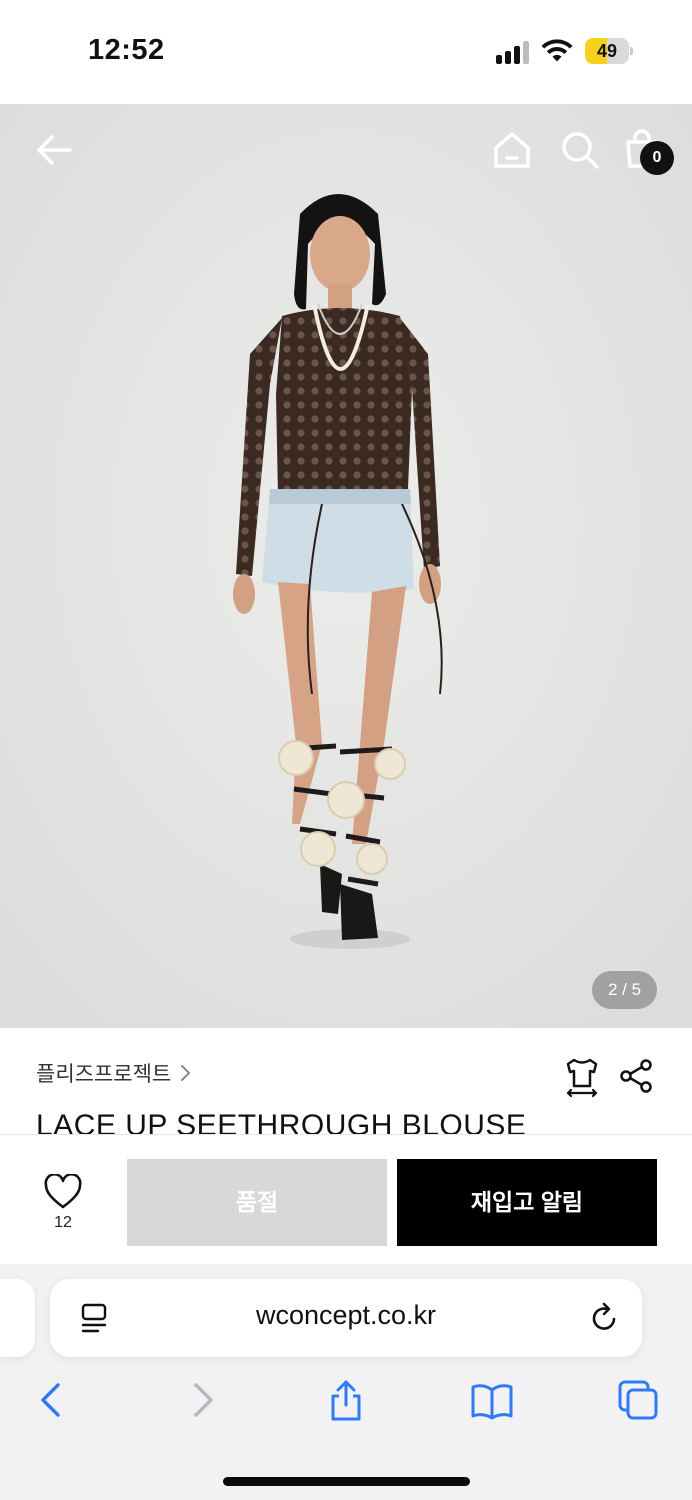 The height and width of the screenshot is (1500, 692). What do you see at coordinates (52, 1400) in the screenshot?
I see `browser-back-icon` at bounding box center [52, 1400].